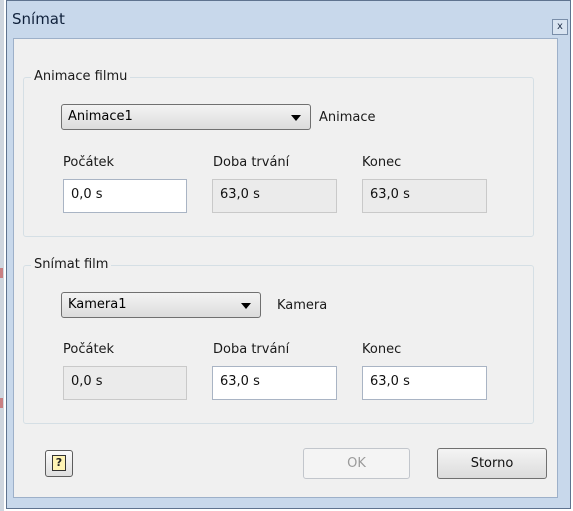  Describe the element at coordinates (382, 162) in the screenshot. I see `animation-end-label: Konec` at that location.